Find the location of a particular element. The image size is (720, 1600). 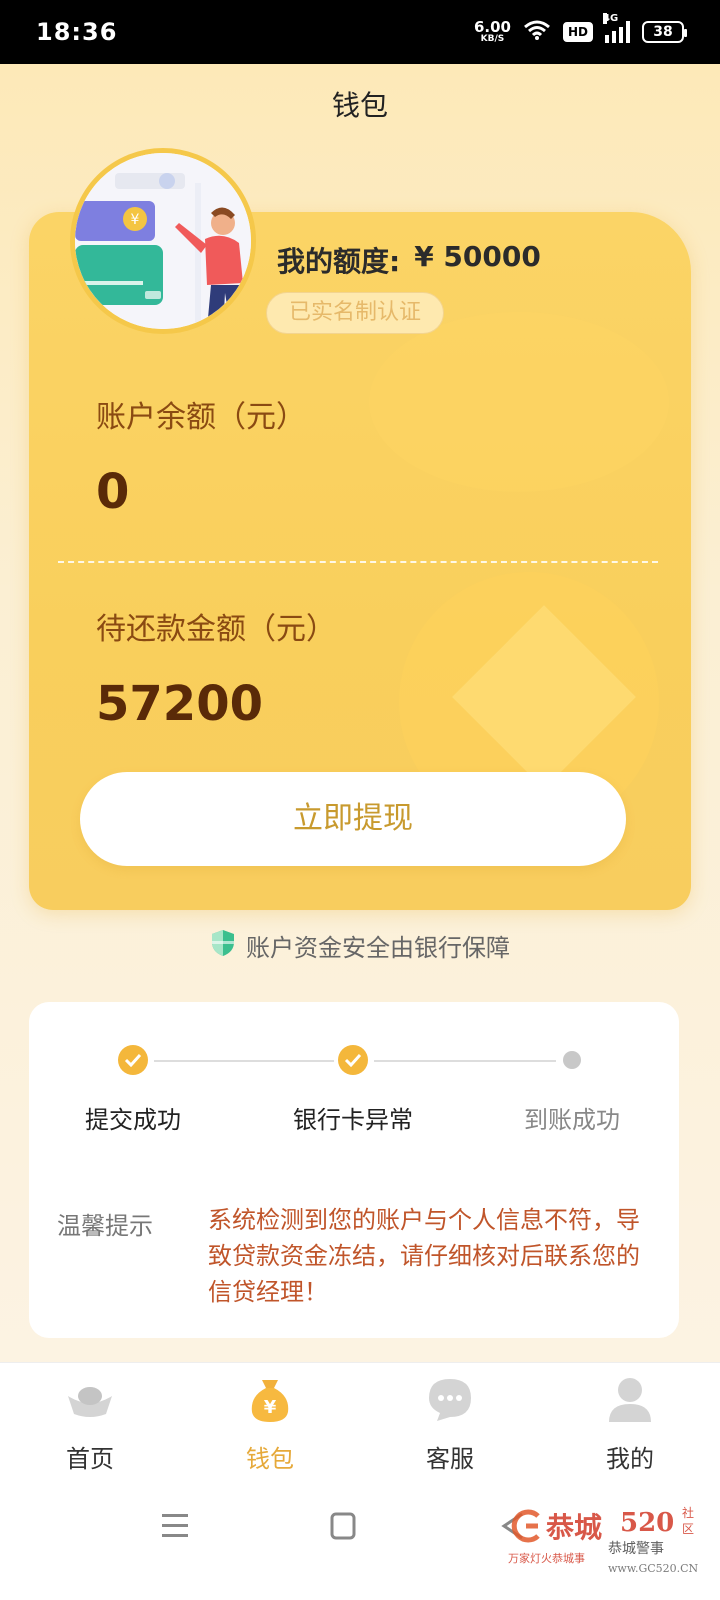

watermark-account: 恭城警事 is located at coordinates (636, 1549).